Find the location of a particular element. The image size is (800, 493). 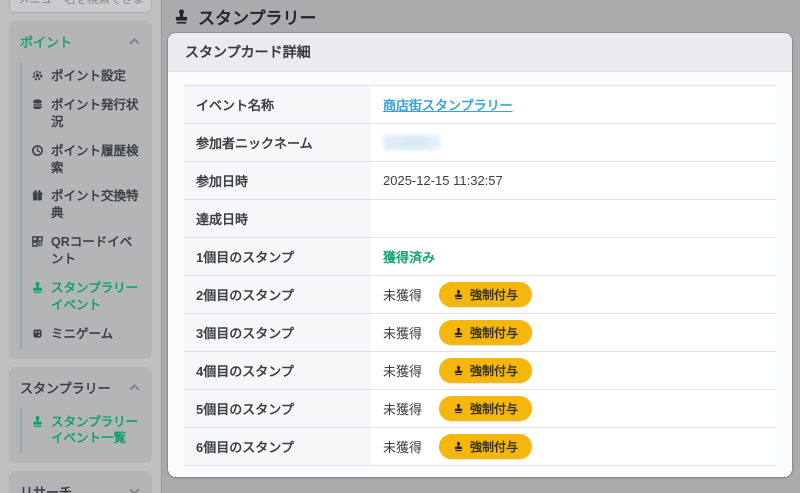

stamp-3-status: 未獲得 is located at coordinates (403, 333).